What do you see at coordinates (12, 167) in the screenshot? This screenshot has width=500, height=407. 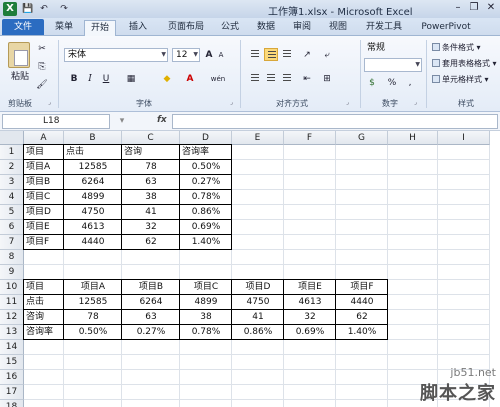 I see `row-header: 2` at bounding box center [12, 167].